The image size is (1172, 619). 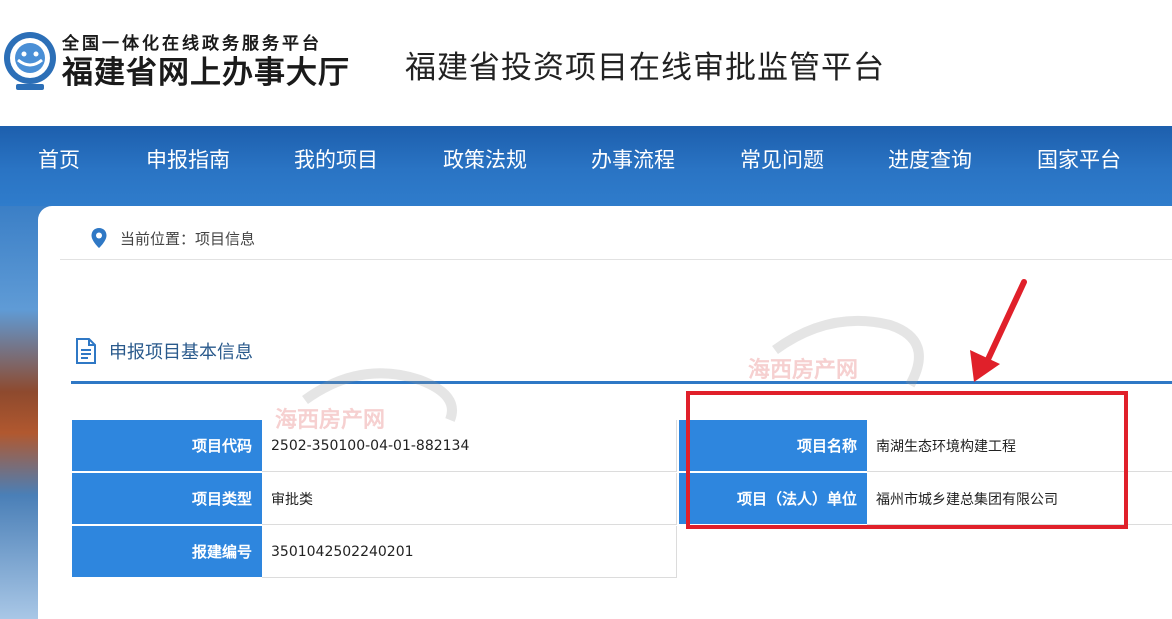 What do you see at coordinates (616, 259) in the screenshot?
I see `breadcrumb-divider` at bounding box center [616, 259].